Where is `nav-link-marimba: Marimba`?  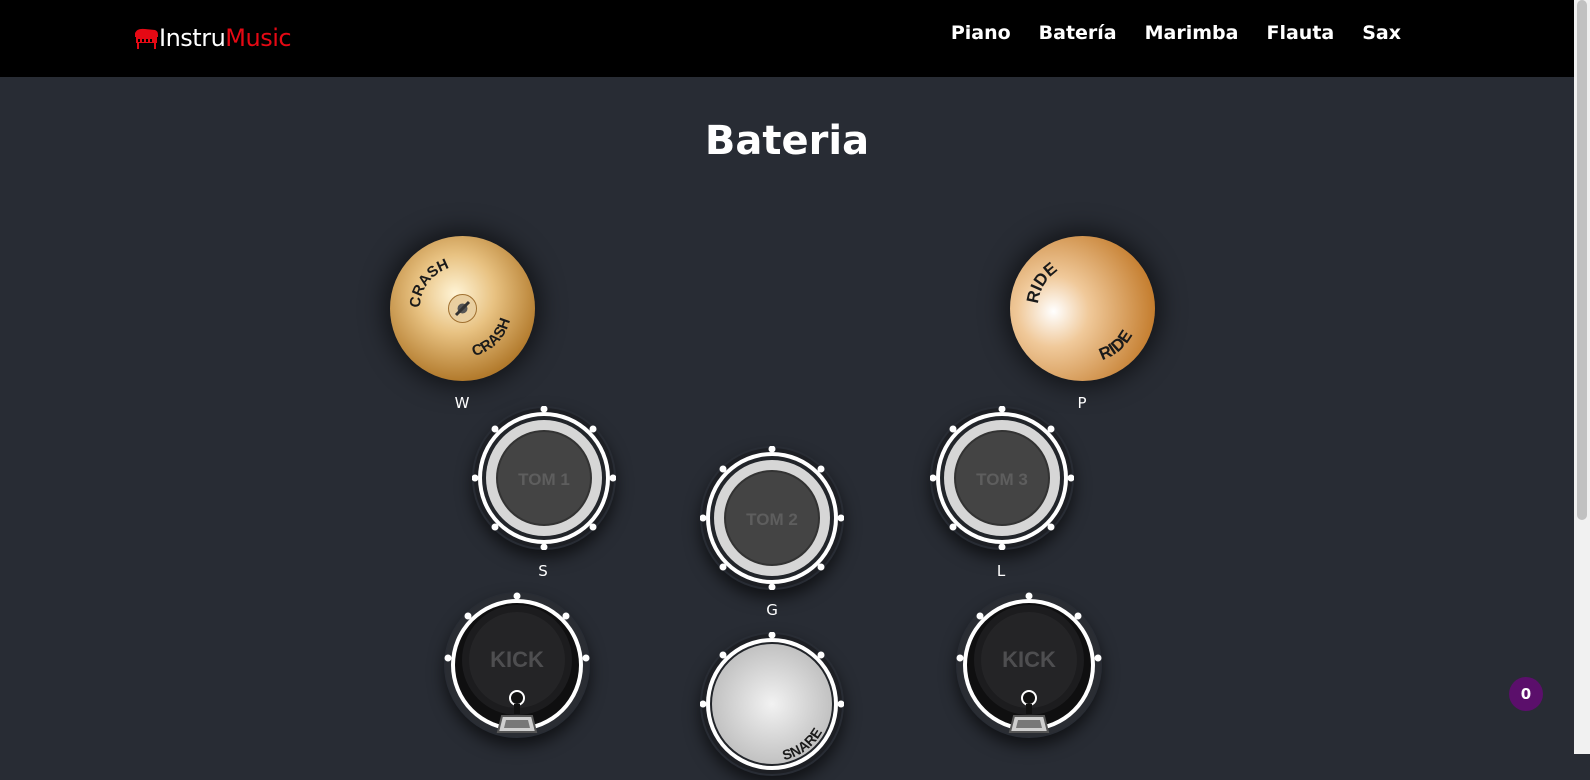
nav-link-marimba: Marimba is located at coordinates (1192, 33).